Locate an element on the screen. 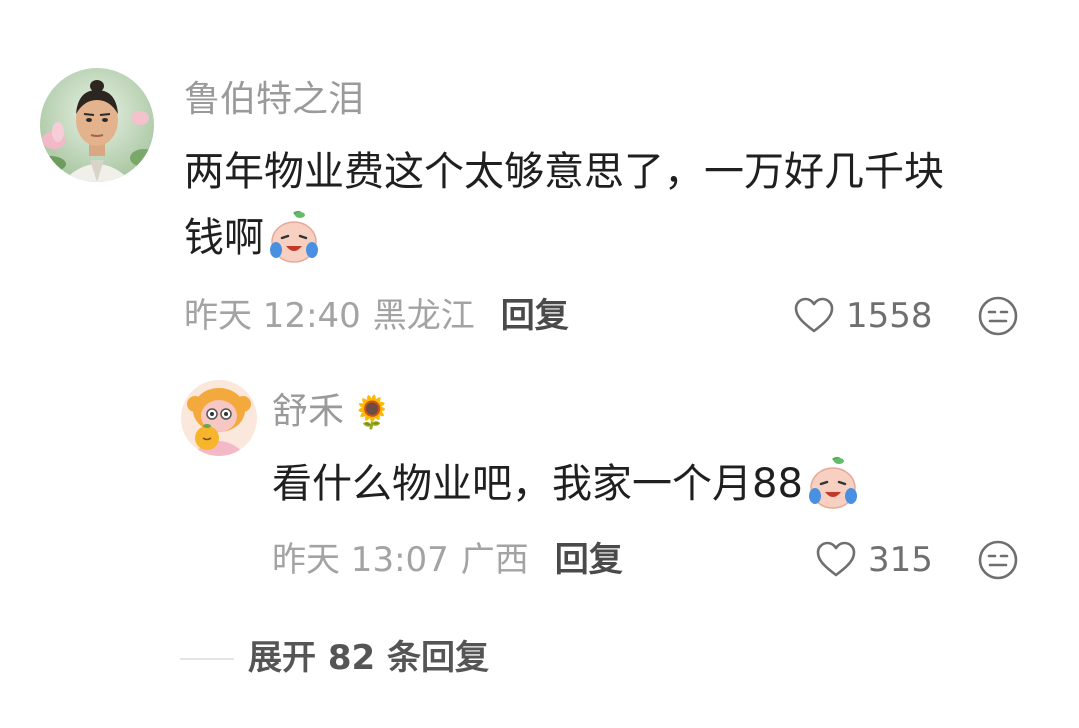 The image size is (1079, 728). sunflower-emoji: 🌻 is located at coordinates (372, 412).